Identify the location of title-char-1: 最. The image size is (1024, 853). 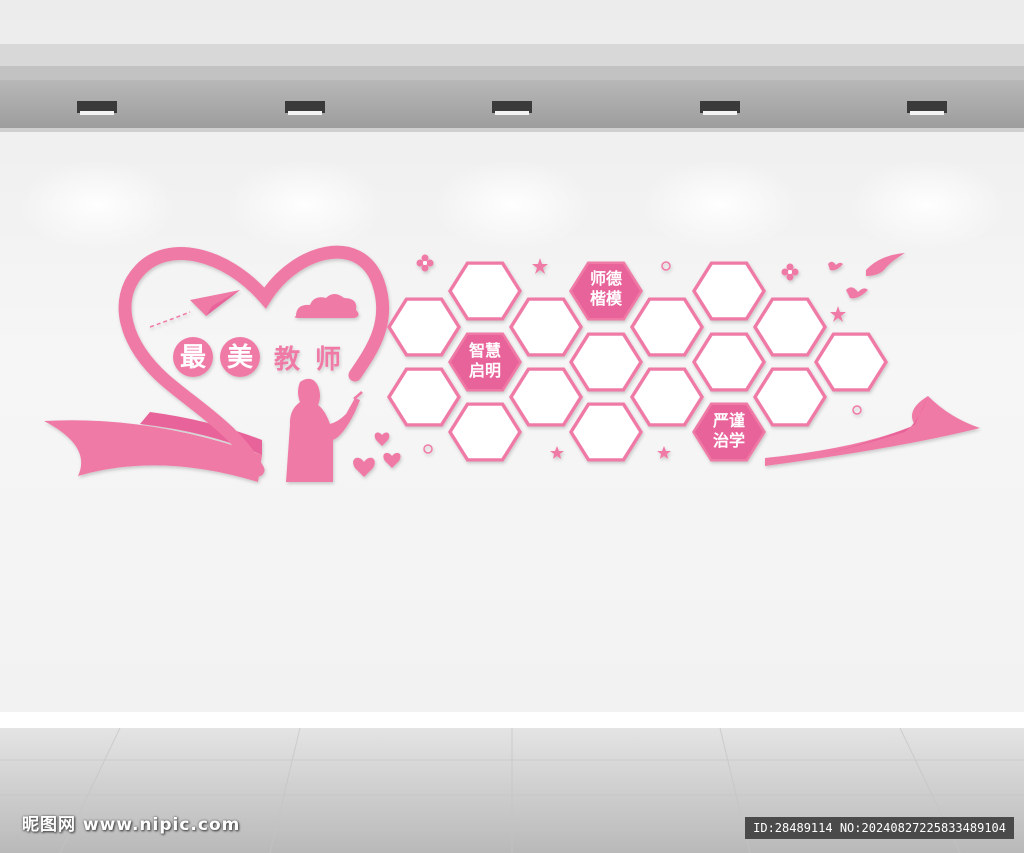
(193, 358).